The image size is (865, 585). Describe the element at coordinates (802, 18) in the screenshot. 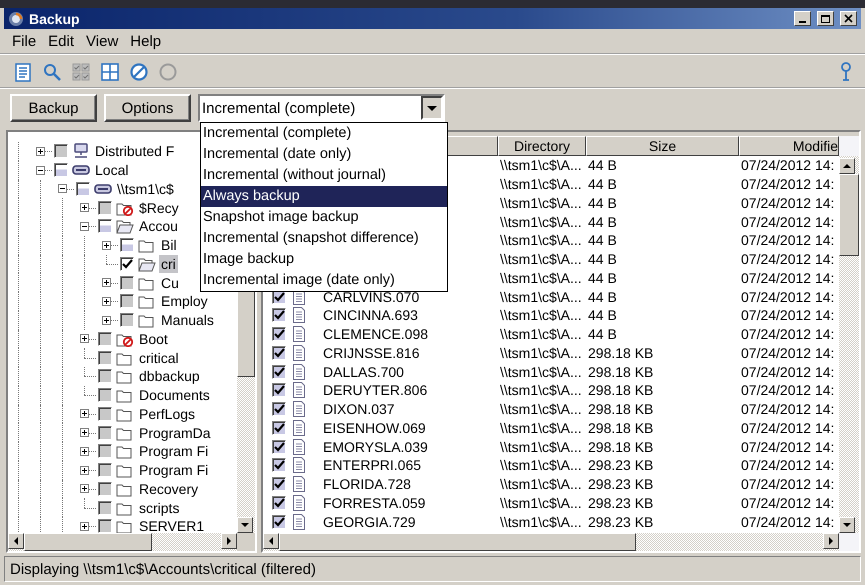

I see `minimize-button` at that location.